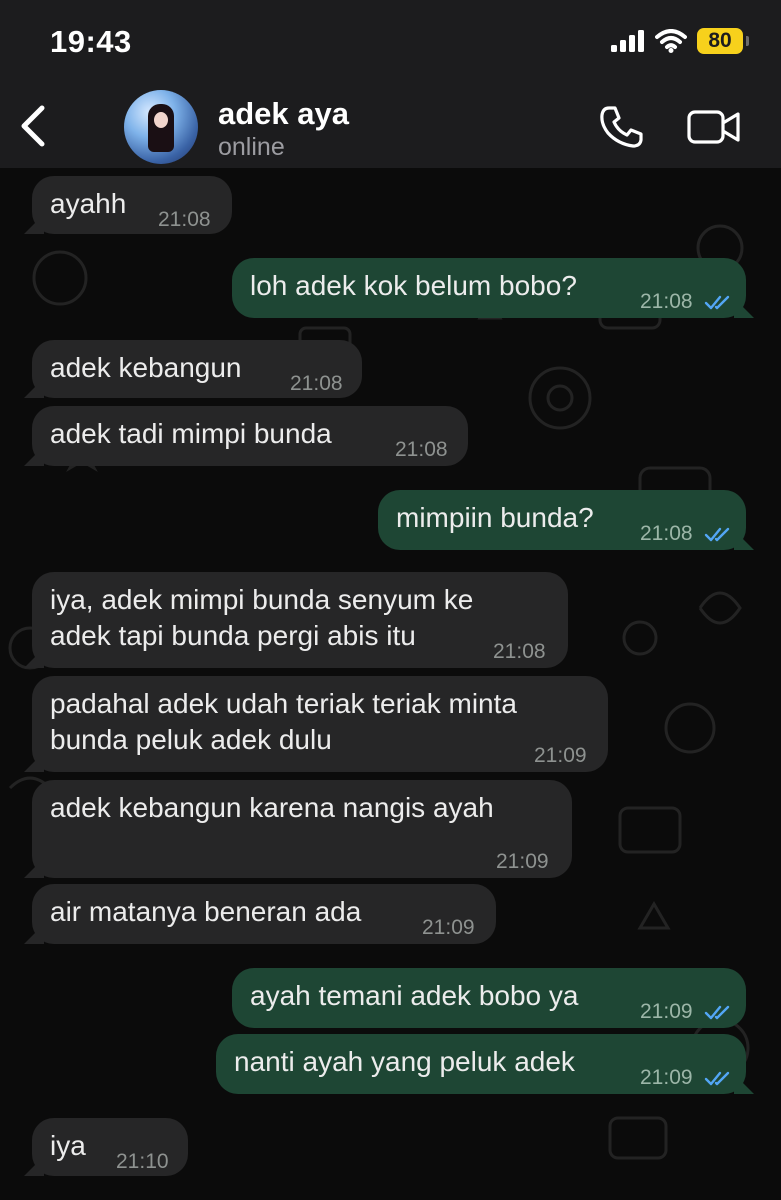  I want to click on contact-status: online, so click(251, 147).